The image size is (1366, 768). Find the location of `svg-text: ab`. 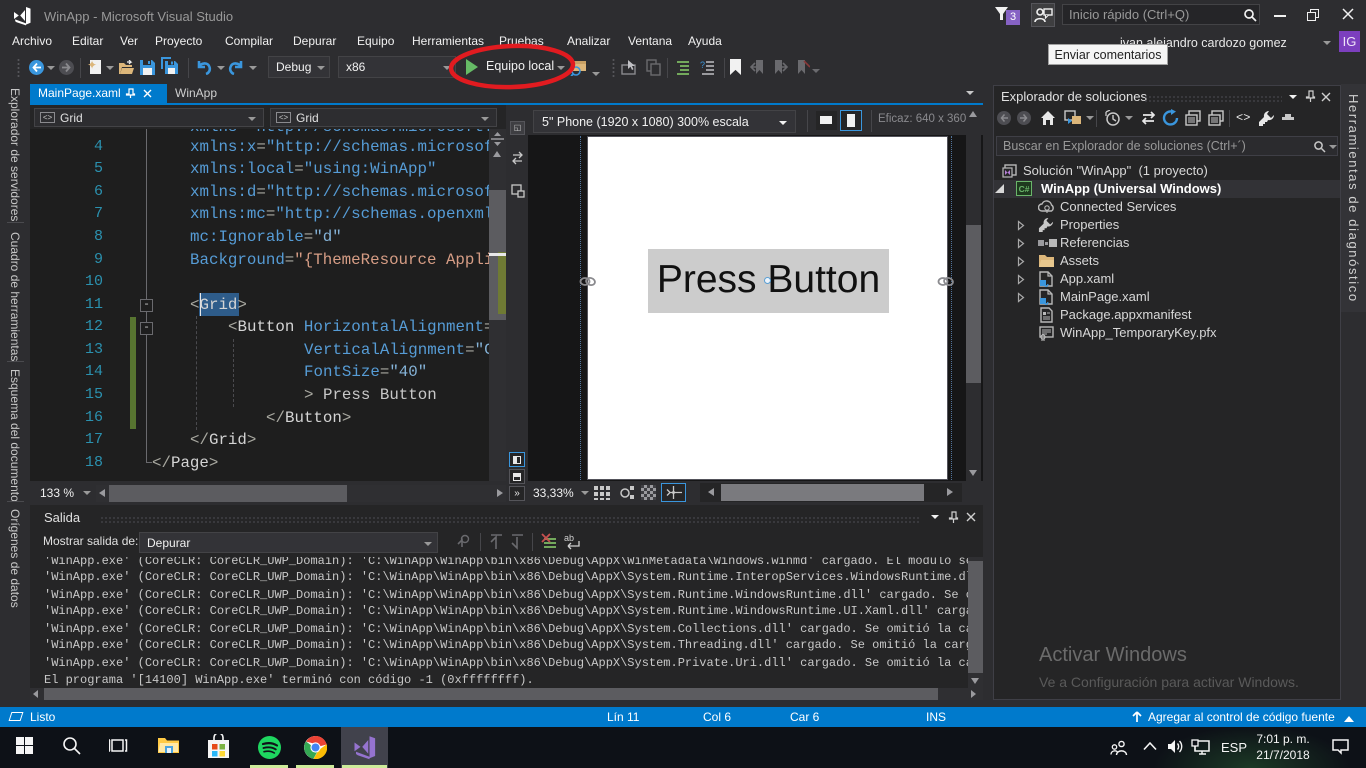

svg-text: ab is located at coordinates (569, 538).